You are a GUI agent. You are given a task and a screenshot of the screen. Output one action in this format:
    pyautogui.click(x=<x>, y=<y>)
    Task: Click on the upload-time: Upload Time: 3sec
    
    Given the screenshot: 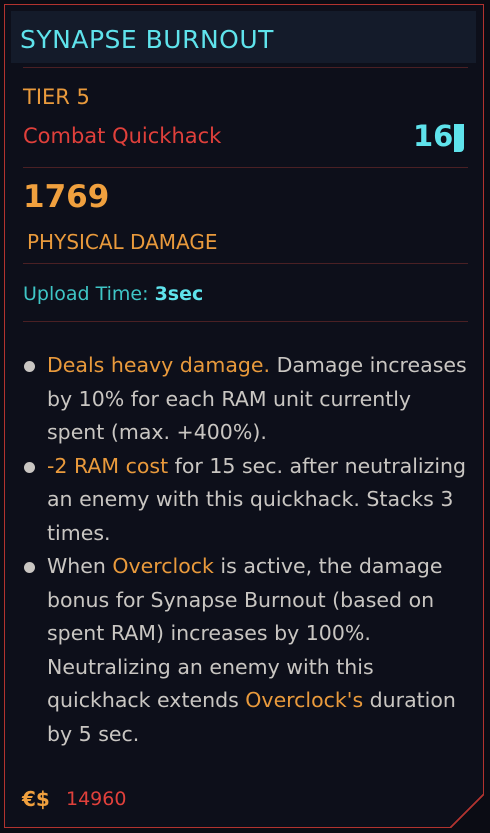 What is the action you would take?
    pyautogui.click(x=113, y=294)
    